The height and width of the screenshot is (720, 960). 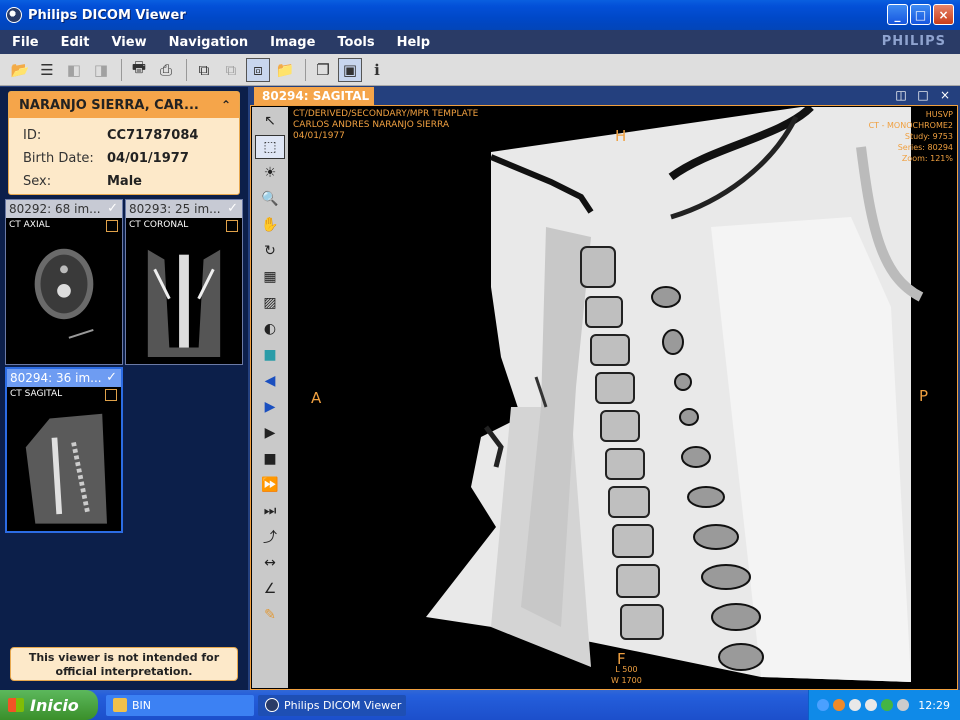 I want to click on taskbar: Inicio BIN Philips DICOM Viewer 12:29, so click(x=480, y=705).